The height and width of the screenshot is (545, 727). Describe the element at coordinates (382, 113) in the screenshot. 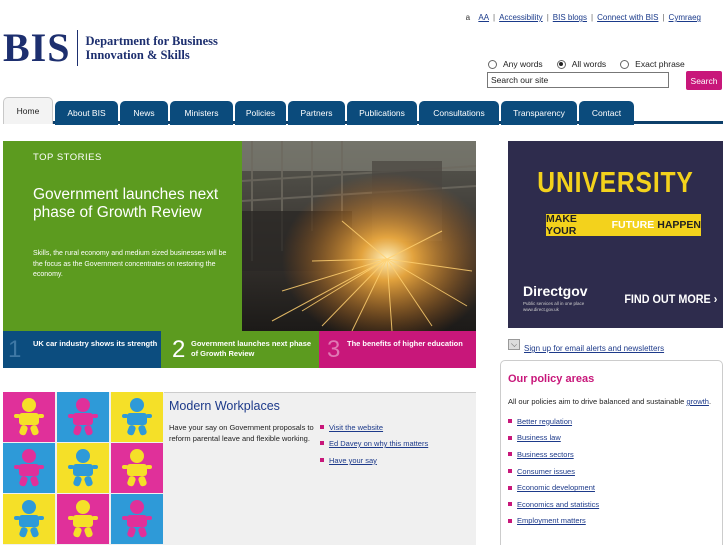

I see `tab-publications: Publications` at that location.